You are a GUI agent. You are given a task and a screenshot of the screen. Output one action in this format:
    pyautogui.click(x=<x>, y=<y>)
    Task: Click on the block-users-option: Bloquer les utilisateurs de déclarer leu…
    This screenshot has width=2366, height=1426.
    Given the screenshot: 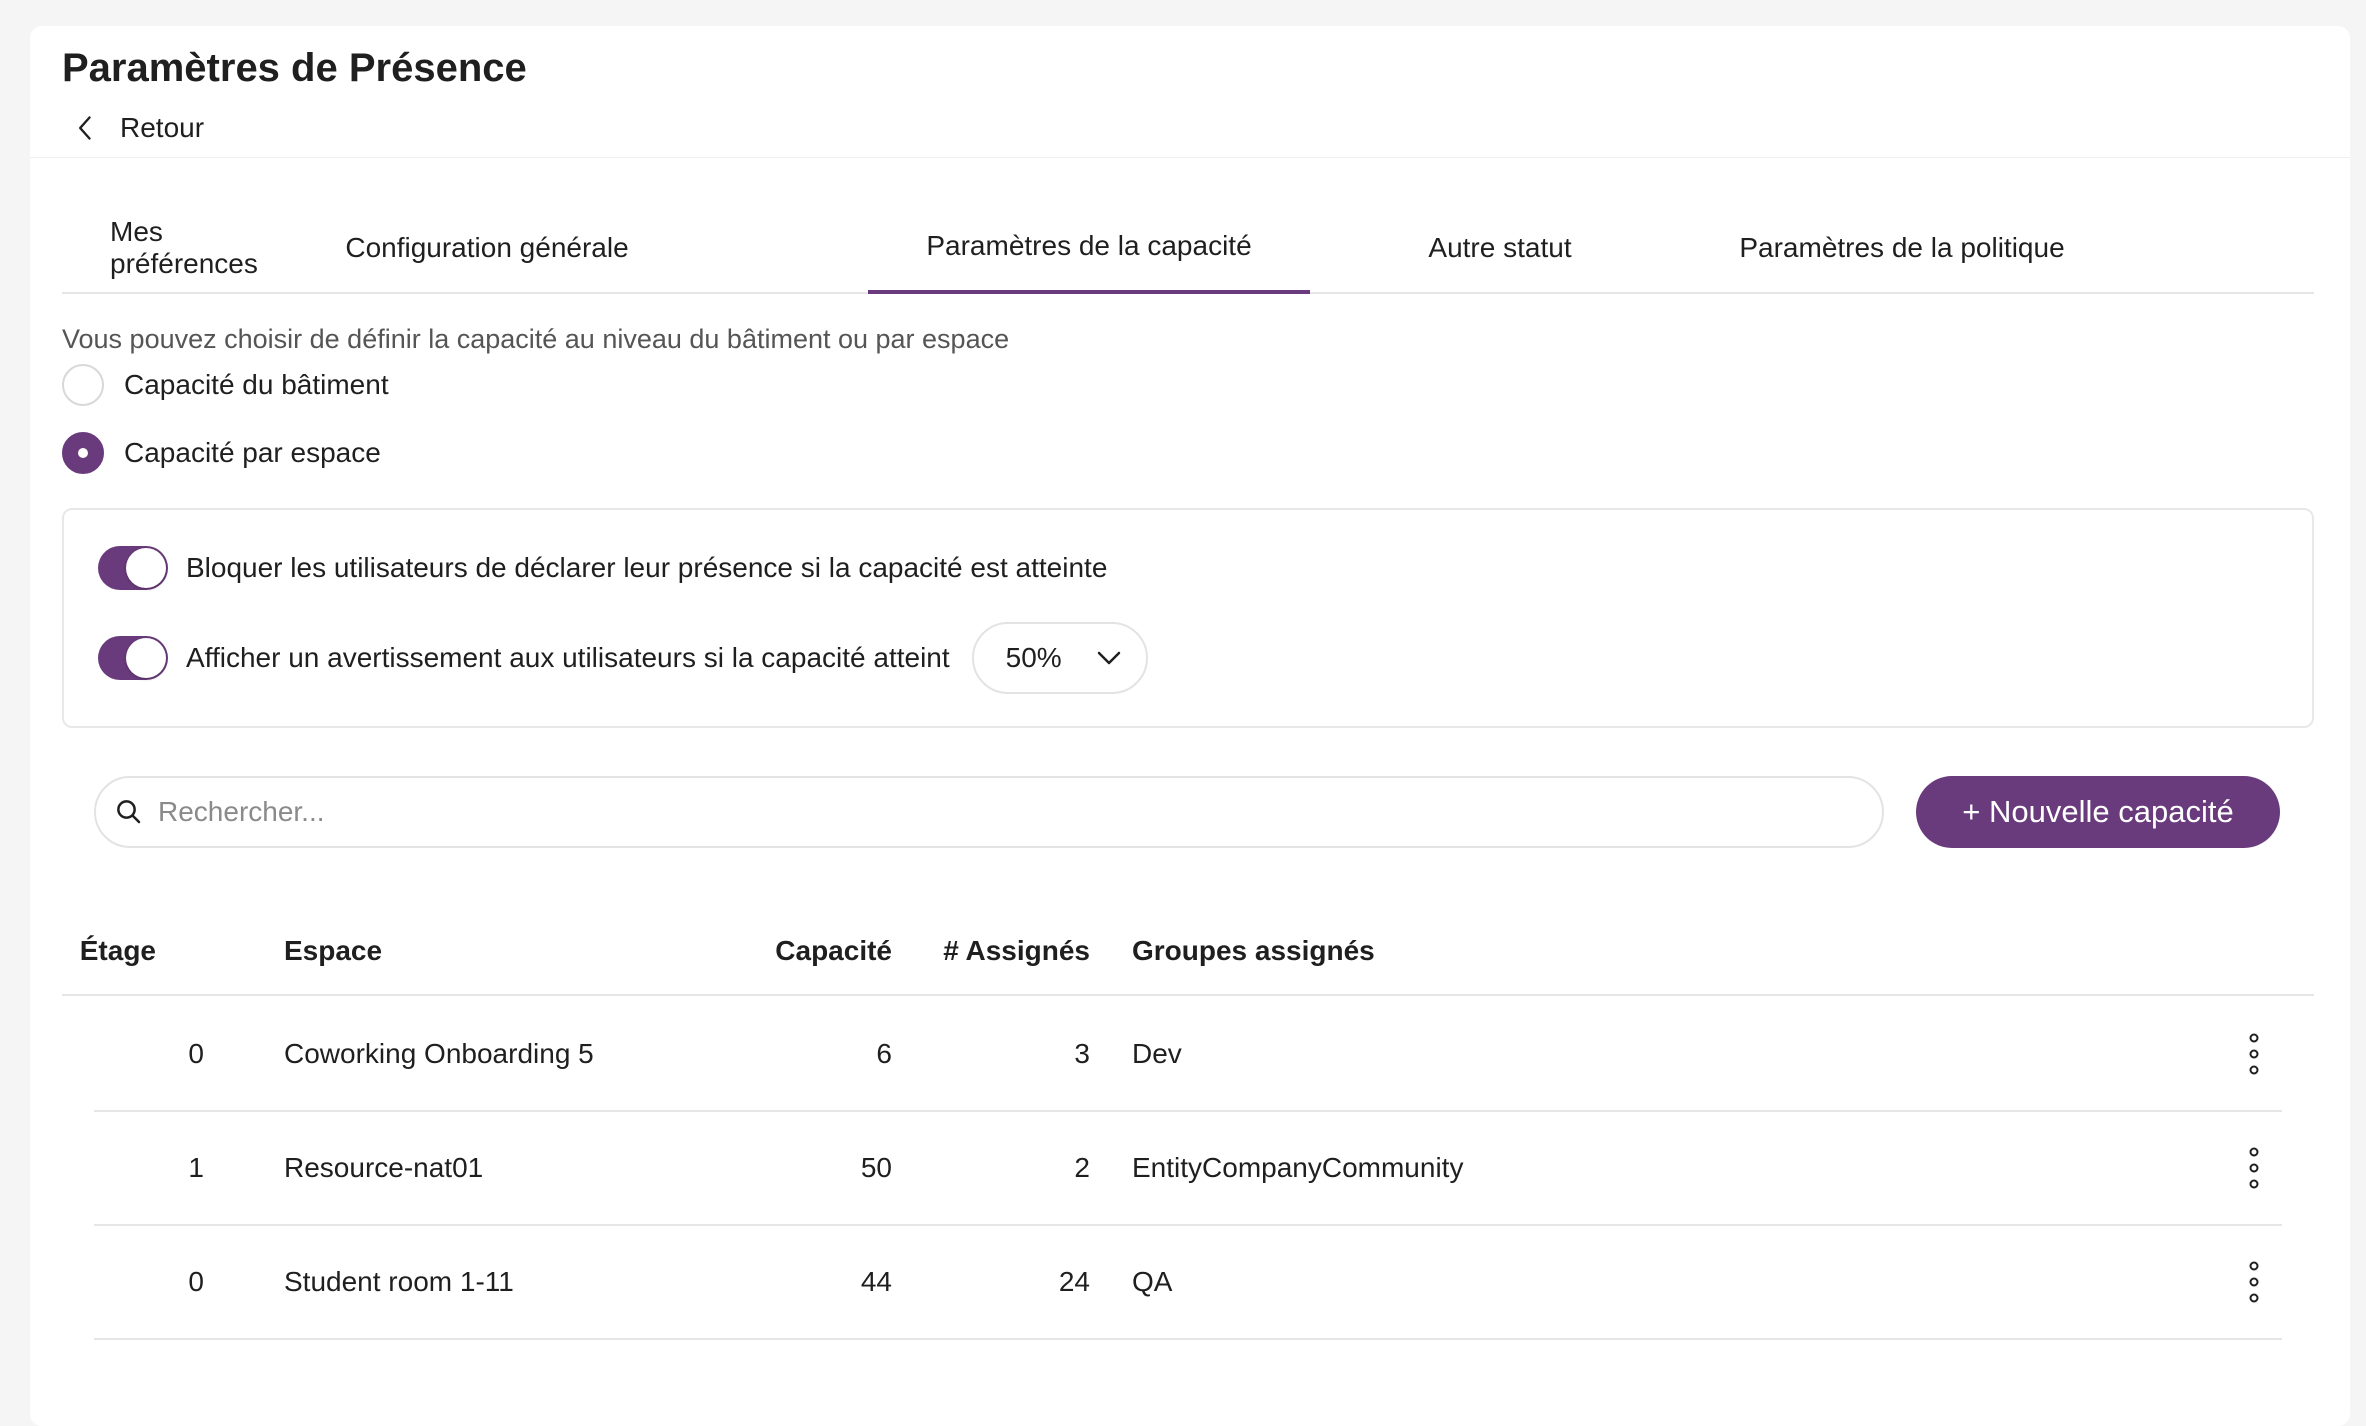 What is the action you would take?
    pyautogui.click(x=602, y=568)
    